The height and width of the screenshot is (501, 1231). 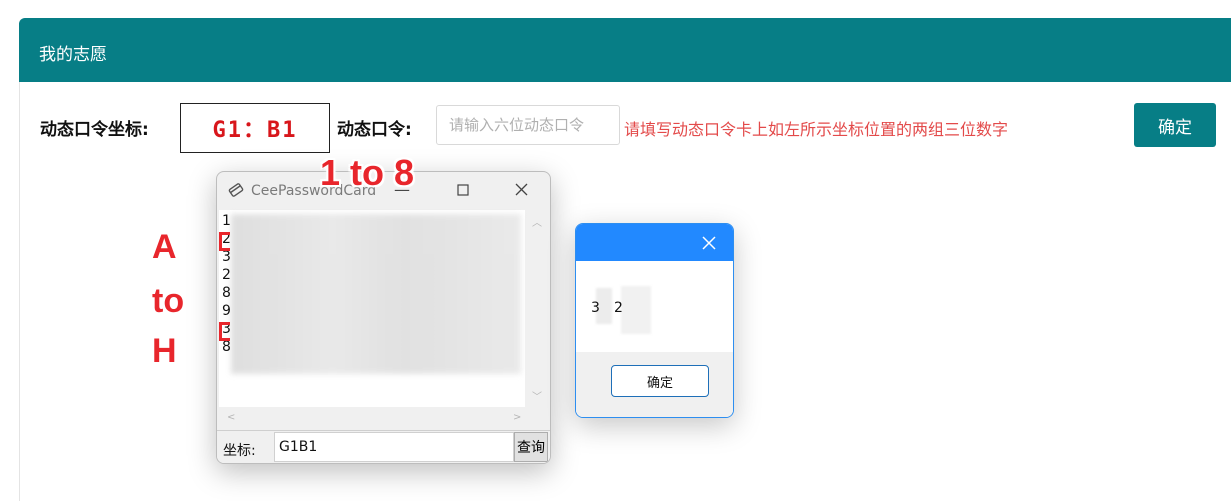 I want to click on result-digit-1: 3, so click(x=595, y=308).